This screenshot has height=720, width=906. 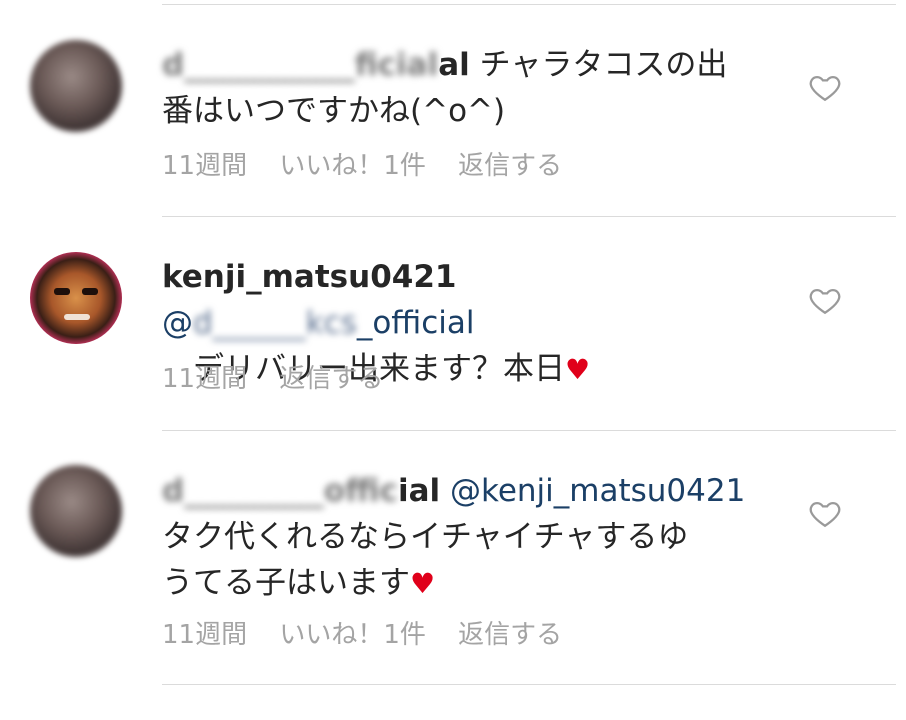 I want to click on comment-body-line1: タク代くれるならイチャイチャするゆ, so click(x=425, y=537).